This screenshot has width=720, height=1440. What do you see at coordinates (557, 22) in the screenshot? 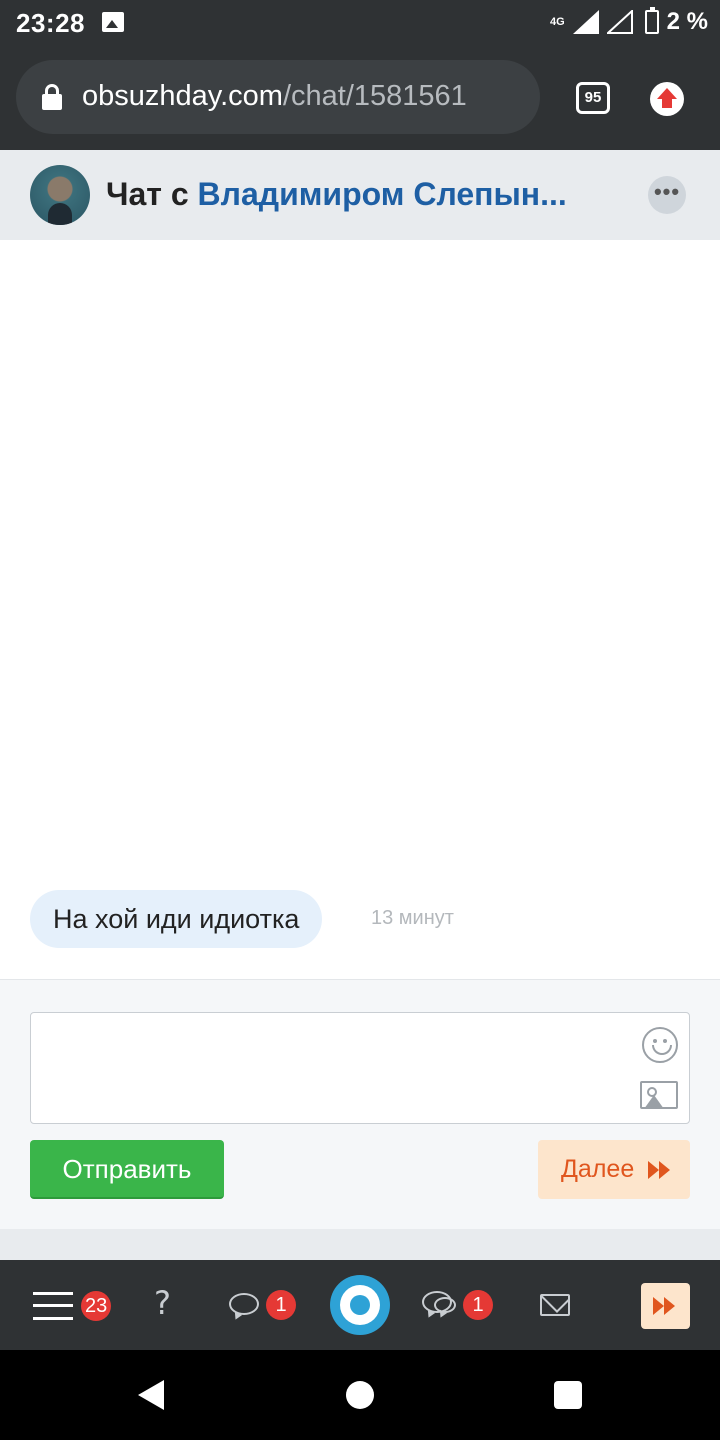
I see `network-type: 4G` at bounding box center [557, 22].